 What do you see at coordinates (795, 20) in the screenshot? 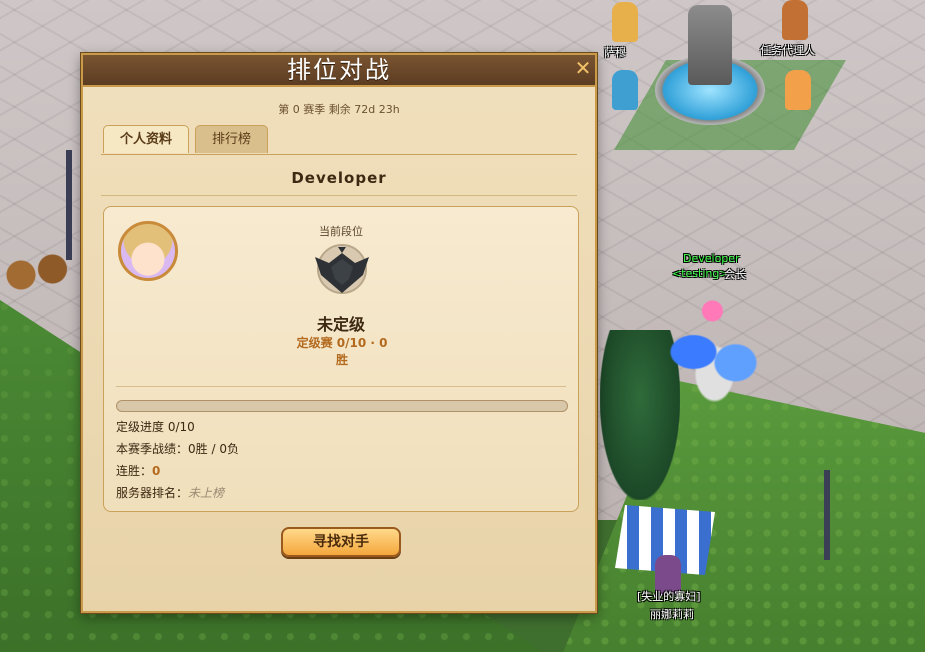
I see `npc-quest-agent` at bounding box center [795, 20].